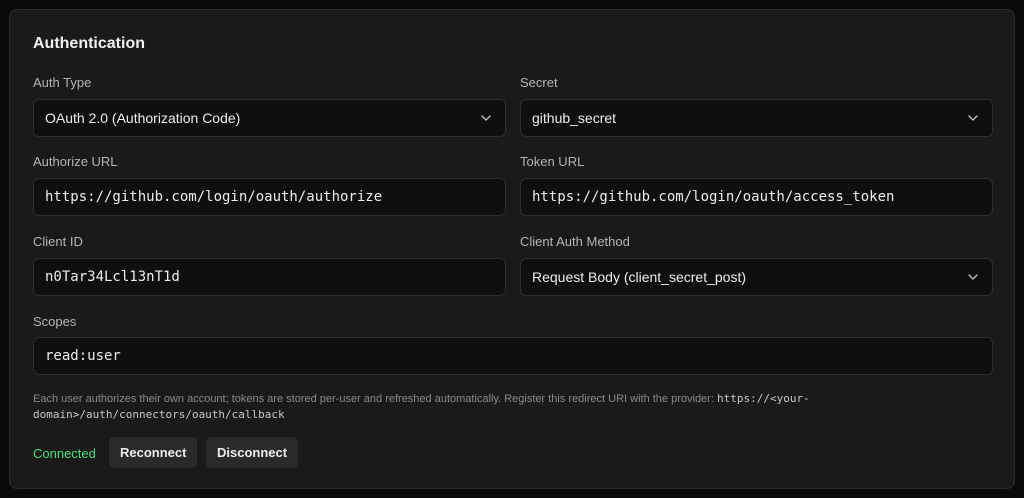 The height and width of the screenshot is (498, 1024). Describe the element at coordinates (575, 241) in the screenshot. I see `client-auth-method-label: Client Auth Method` at that location.